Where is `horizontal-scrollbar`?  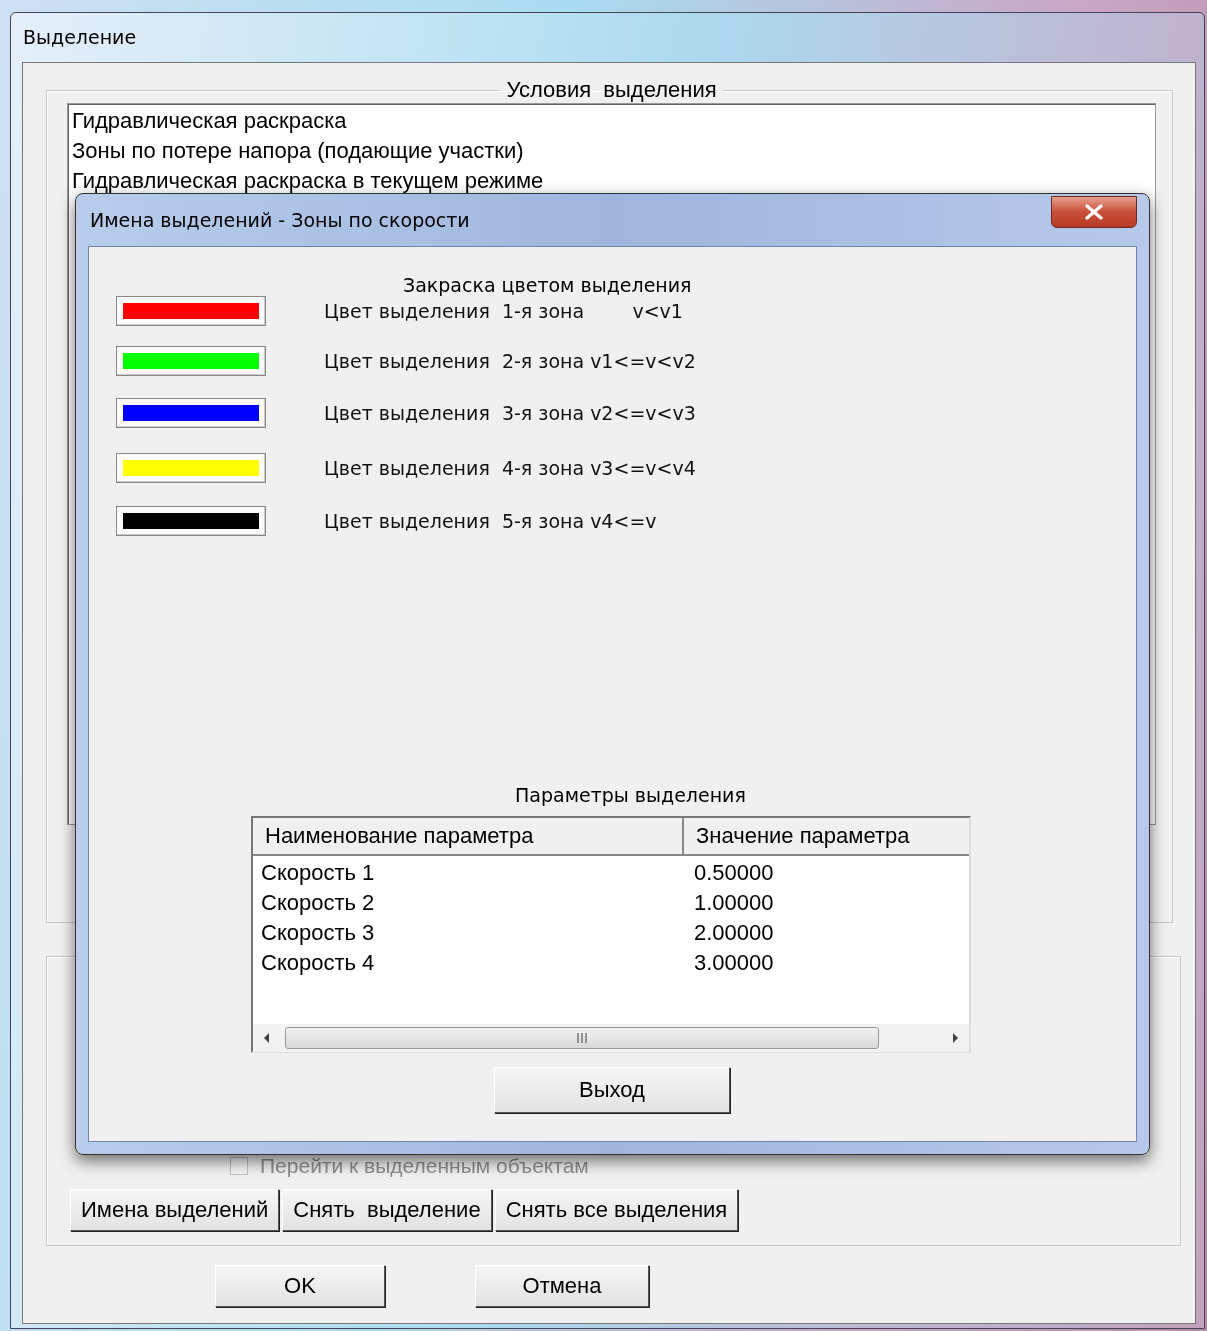
horizontal-scrollbar is located at coordinates (611, 1038).